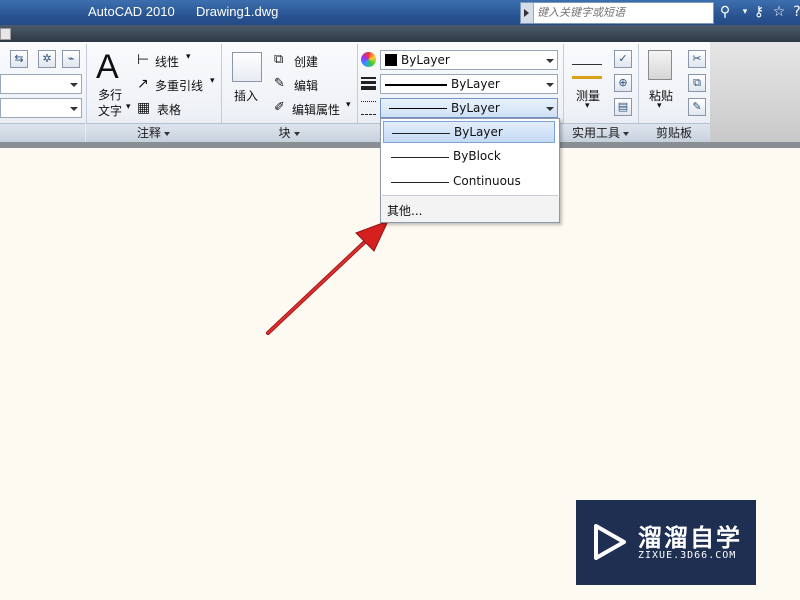 The image size is (800, 600). What do you see at coordinates (306, 85) in the screenshot?
I see `edit-label: 编辑` at bounding box center [306, 85].